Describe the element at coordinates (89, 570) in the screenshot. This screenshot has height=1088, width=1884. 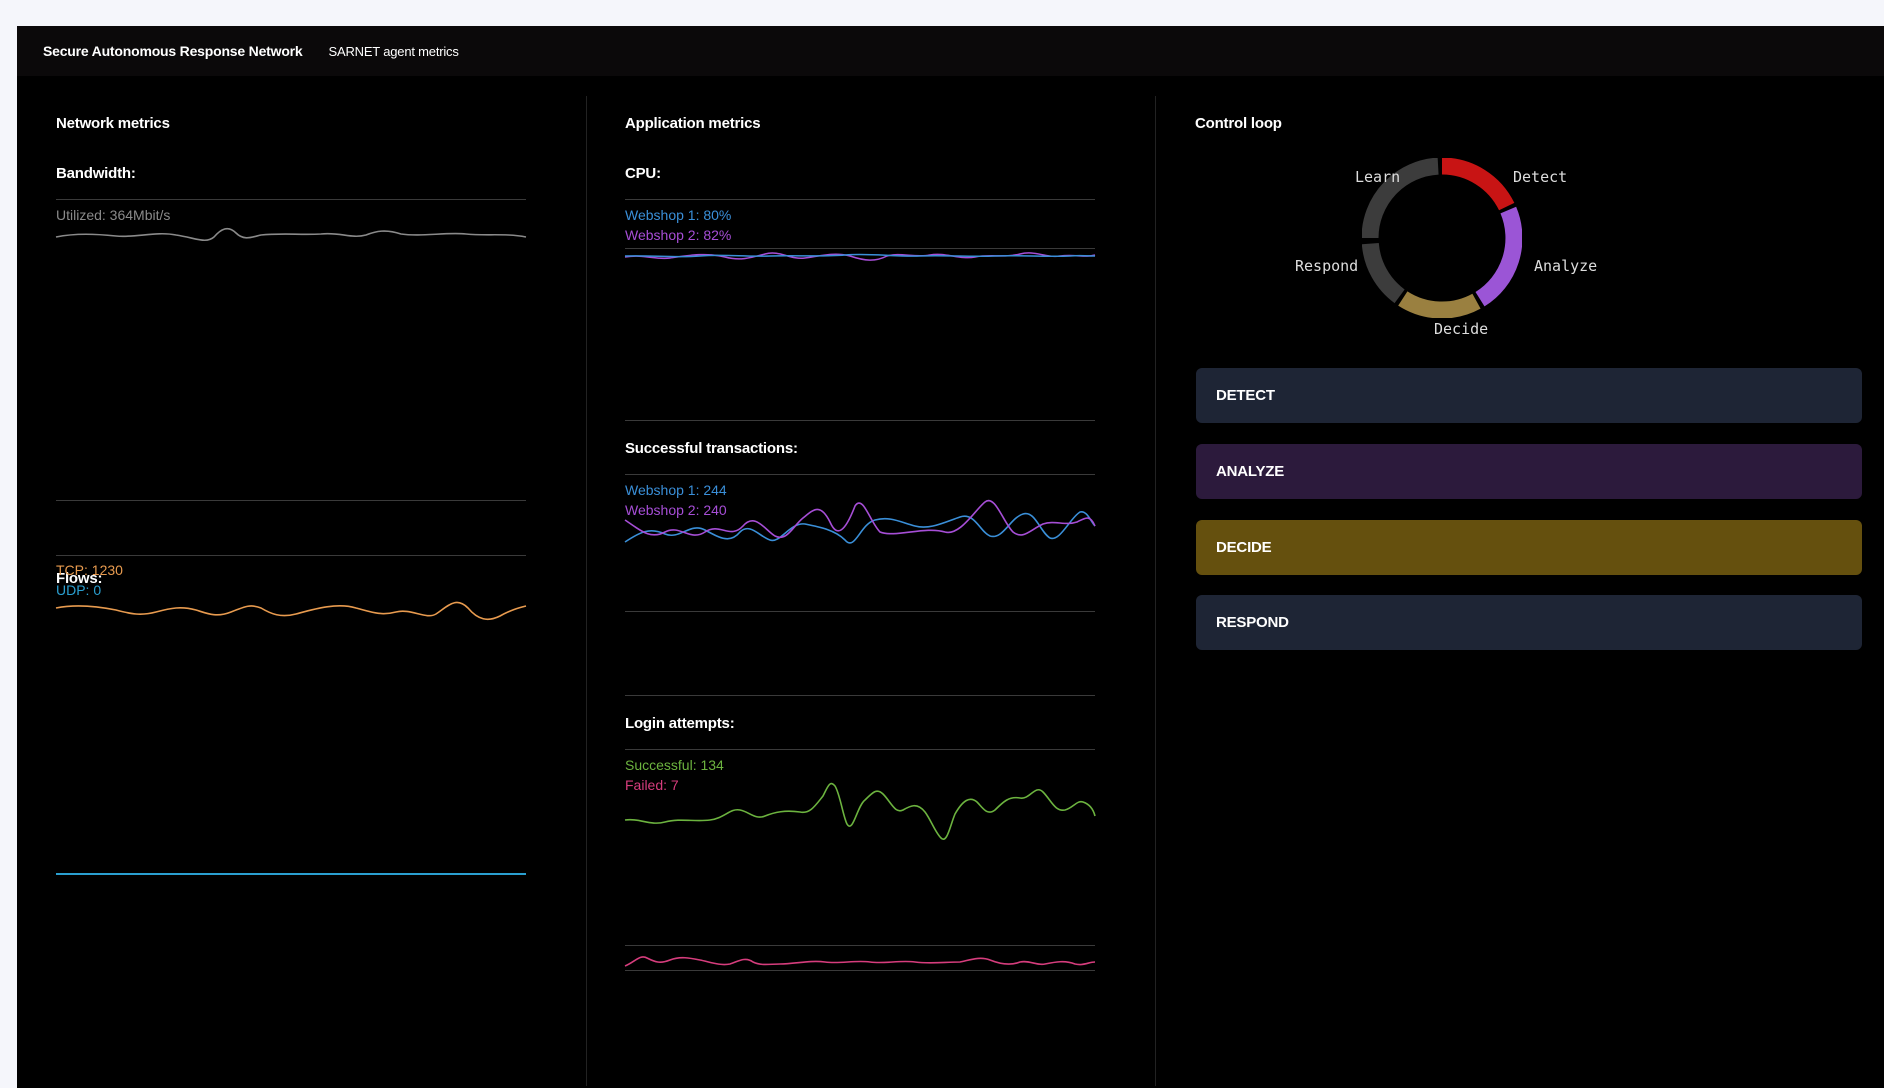
I see `tcp-legend: TCP: 1230` at that location.